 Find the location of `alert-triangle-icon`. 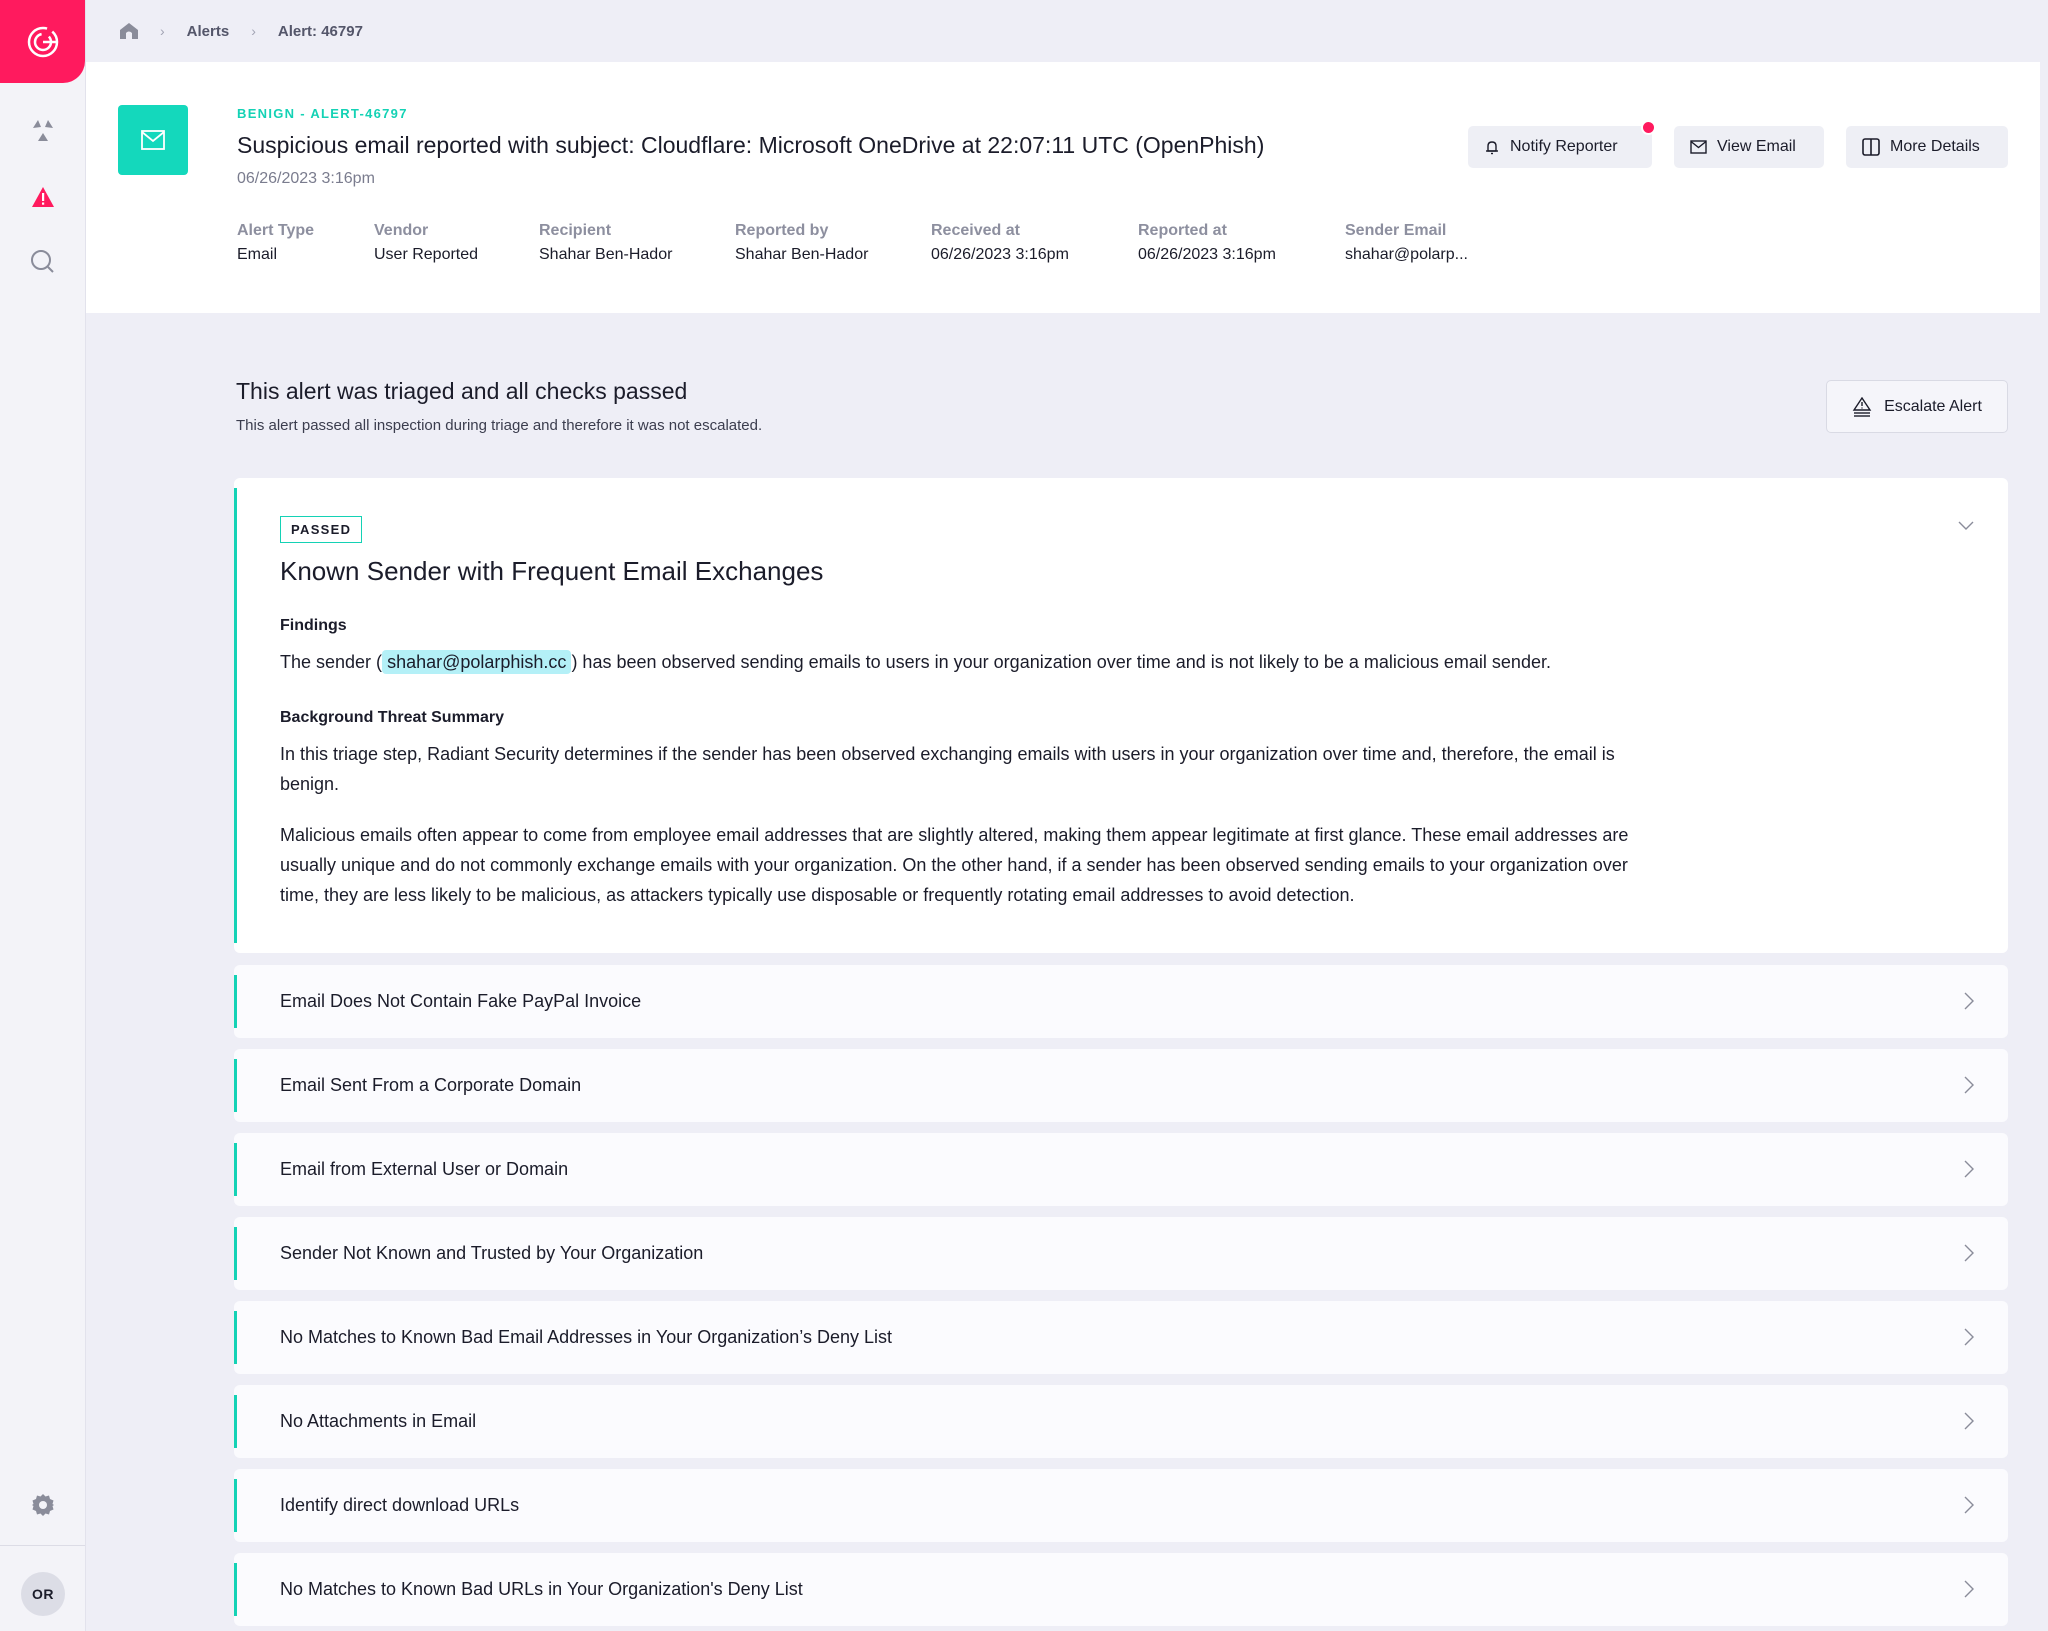

alert-triangle-icon is located at coordinates (43, 197).